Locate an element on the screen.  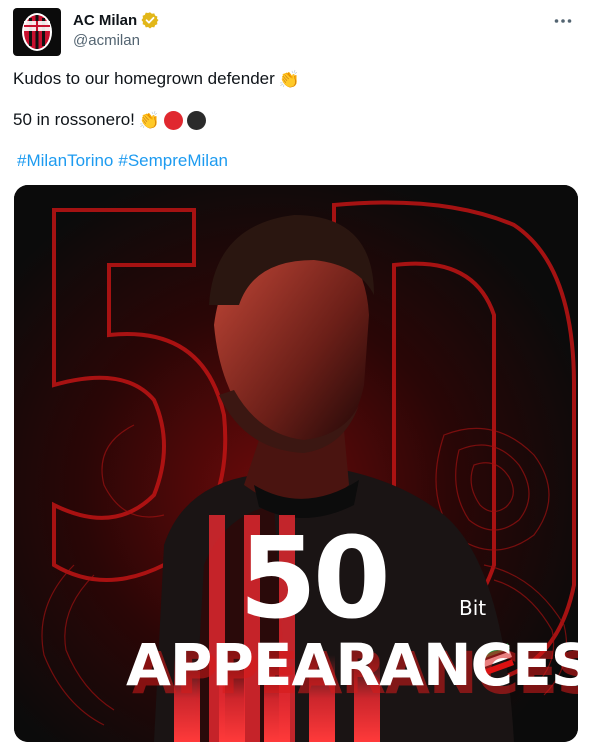
red-circle-icon is located at coordinates (174, 120).